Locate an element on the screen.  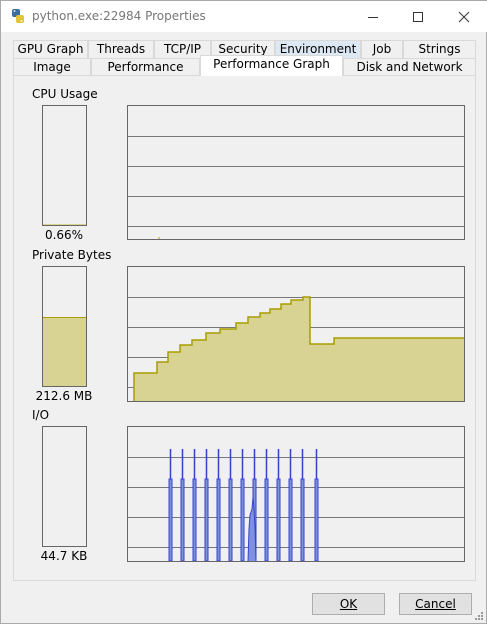
cancel-button-label: Cancel is located at coordinates (435, 604).